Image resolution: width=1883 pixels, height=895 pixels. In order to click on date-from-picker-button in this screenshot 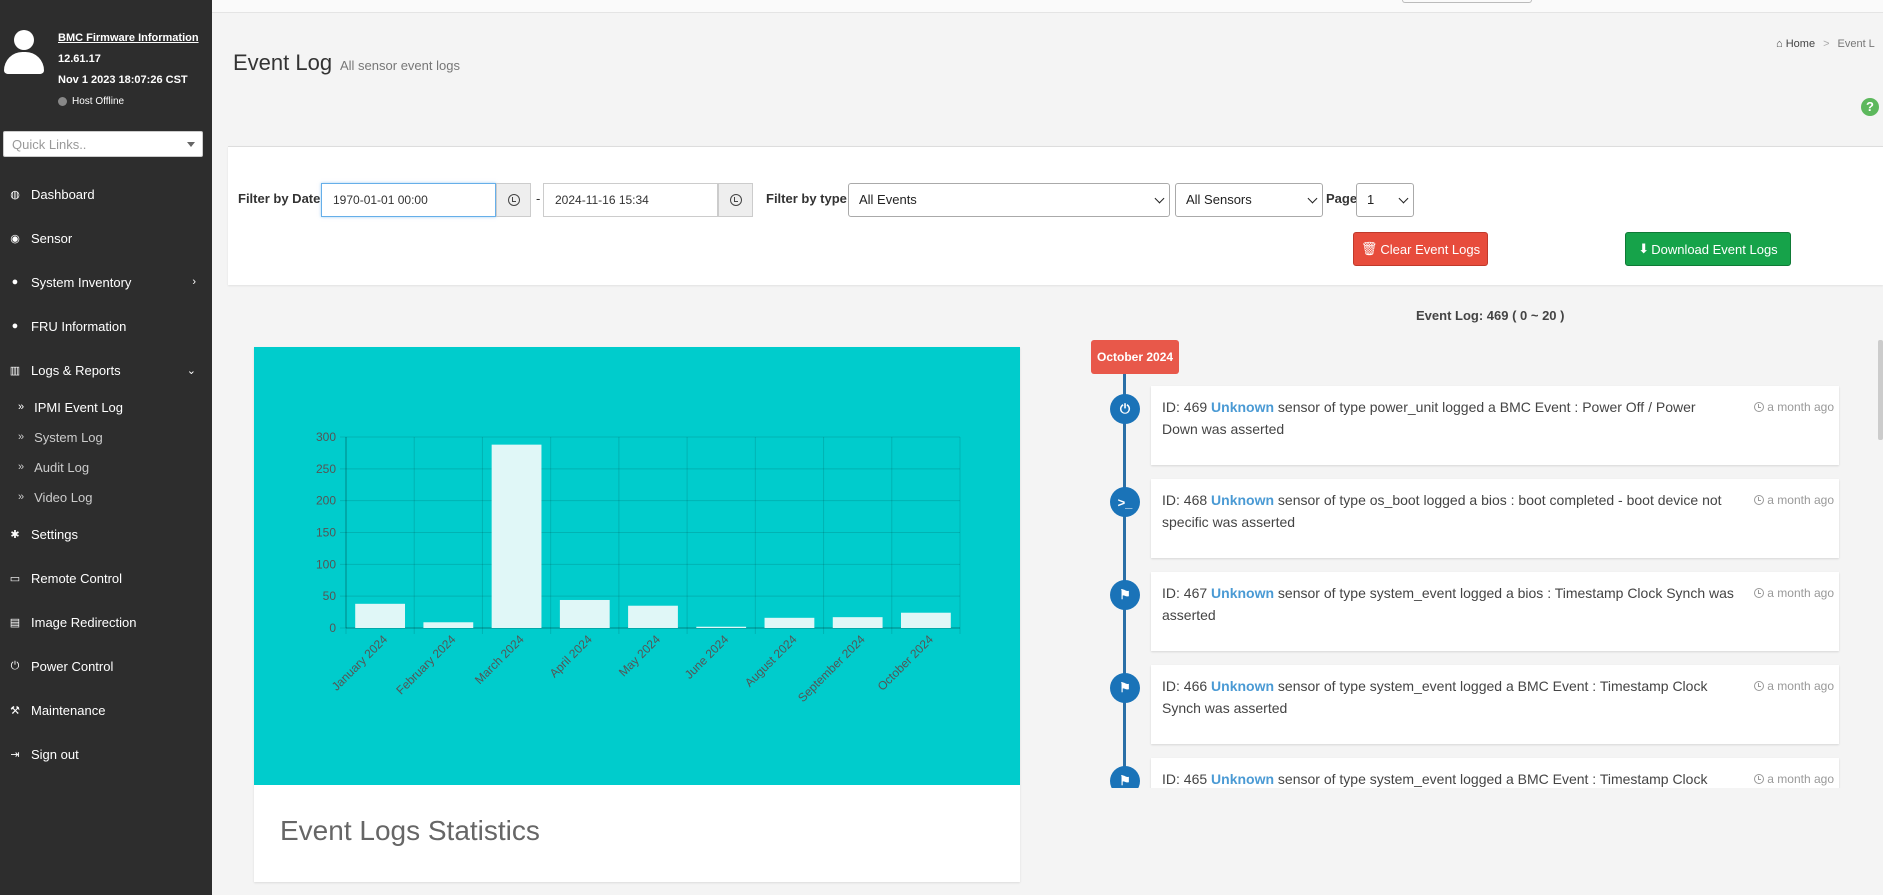, I will do `click(513, 200)`.